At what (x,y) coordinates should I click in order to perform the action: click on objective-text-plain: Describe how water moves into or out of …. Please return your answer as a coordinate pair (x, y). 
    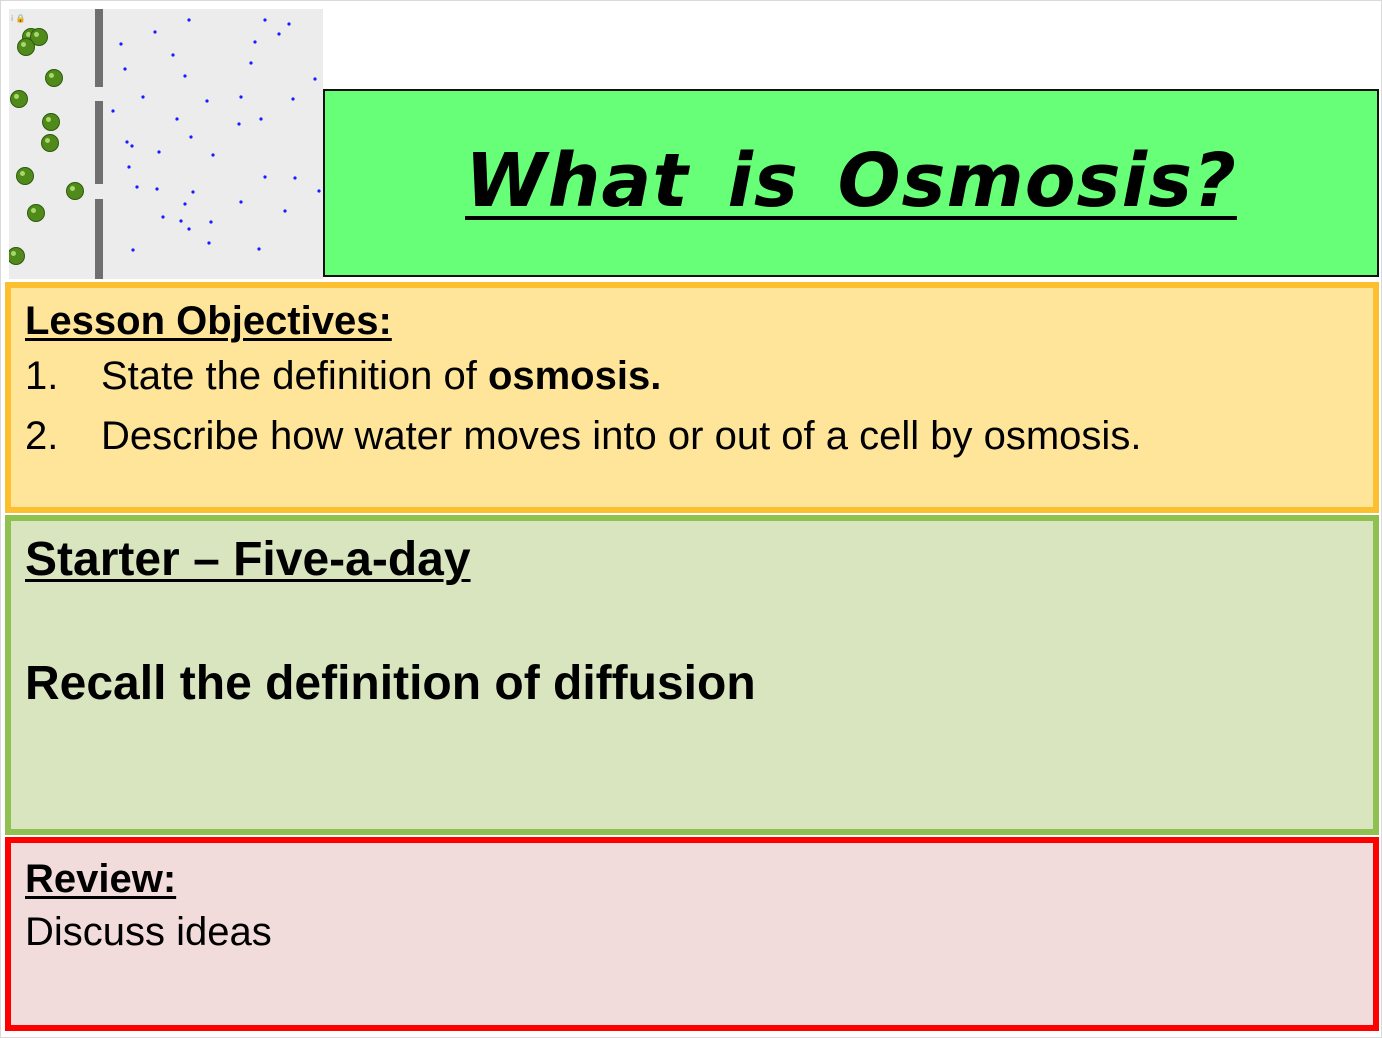
    Looking at the image, I should click on (621, 436).